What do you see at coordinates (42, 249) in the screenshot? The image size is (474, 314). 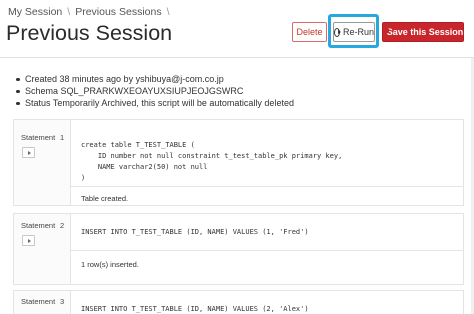 I see `statement-gutter: Statement 2` at bounding box center [42, 249].